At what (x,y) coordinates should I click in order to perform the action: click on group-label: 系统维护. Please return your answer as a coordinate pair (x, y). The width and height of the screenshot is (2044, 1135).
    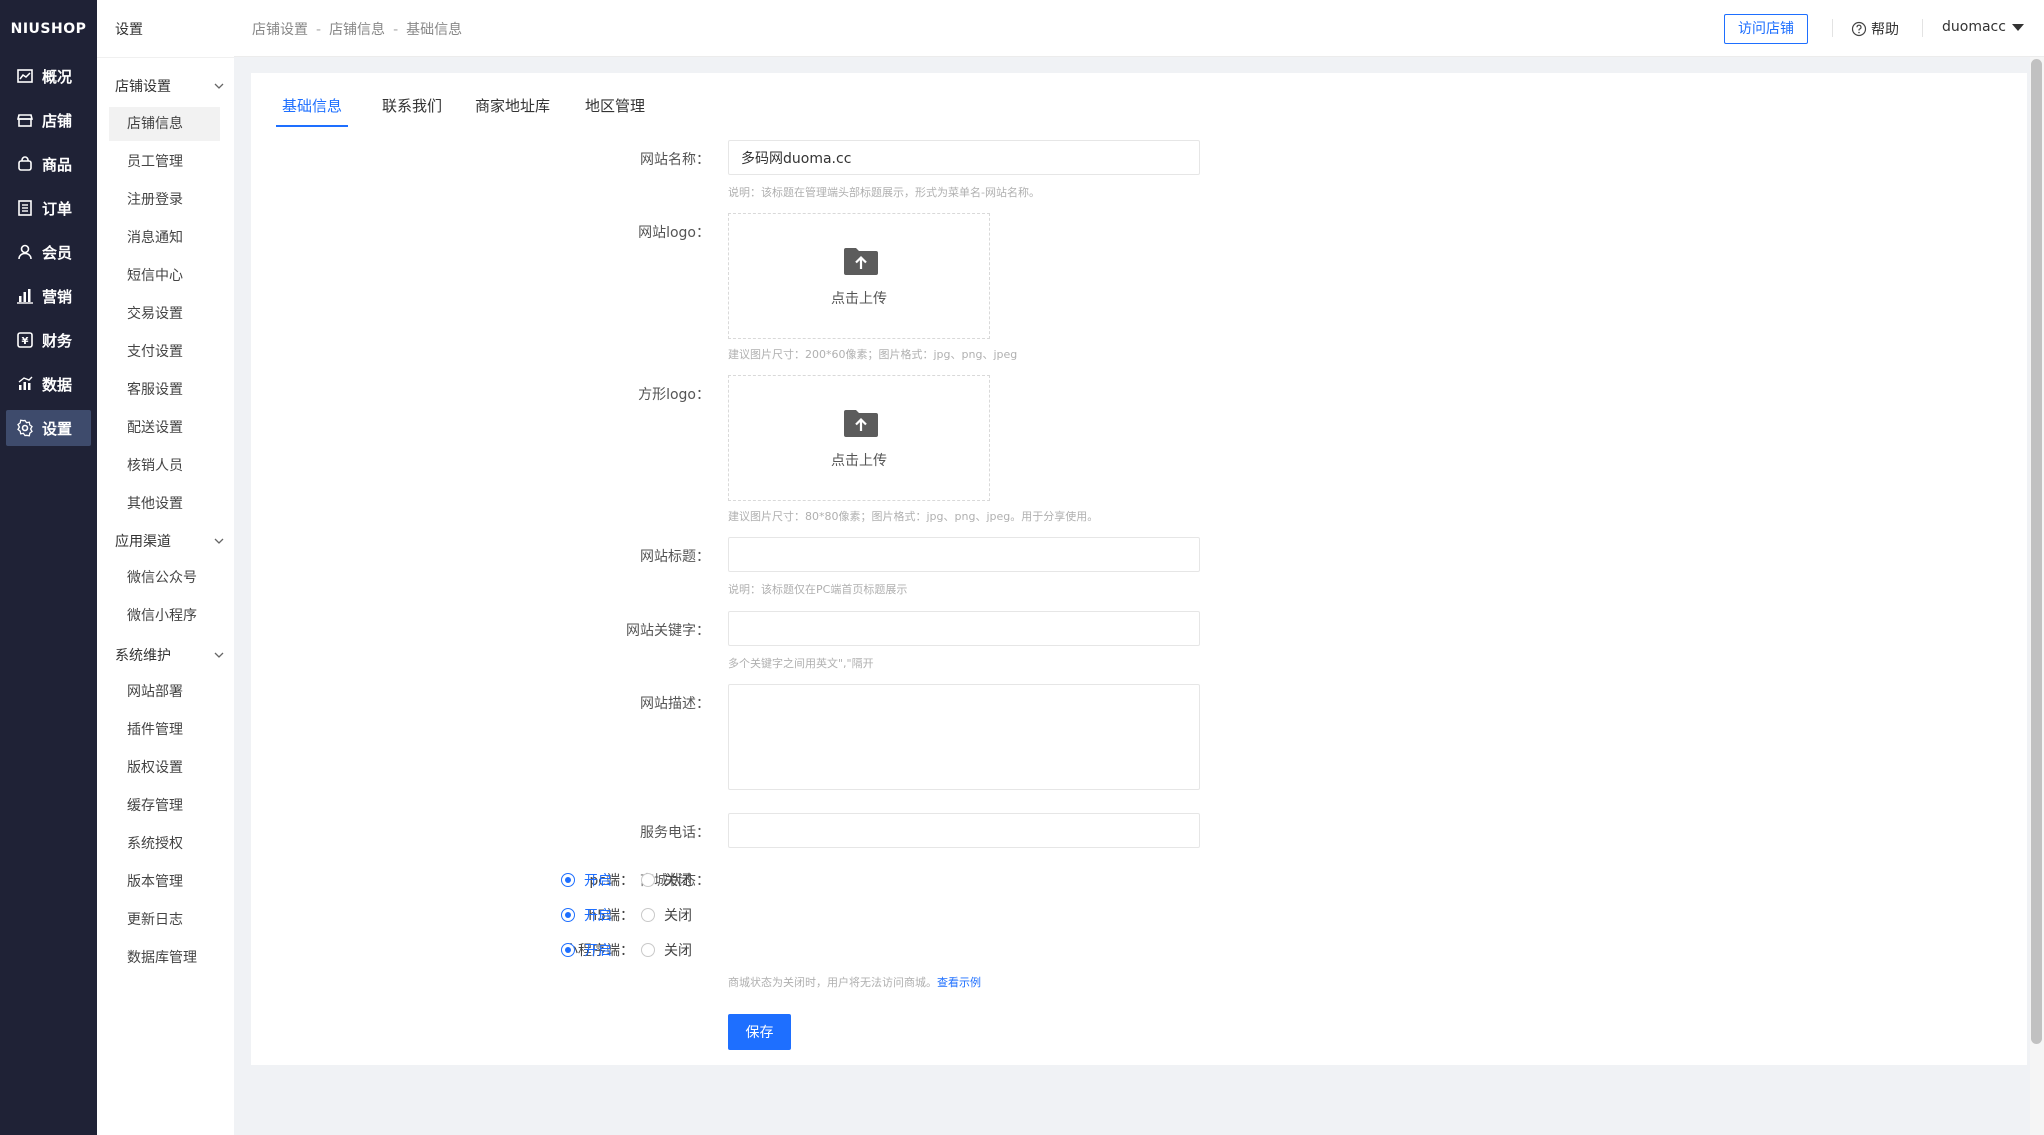
    Looking at the image, I should click on (143, 656).